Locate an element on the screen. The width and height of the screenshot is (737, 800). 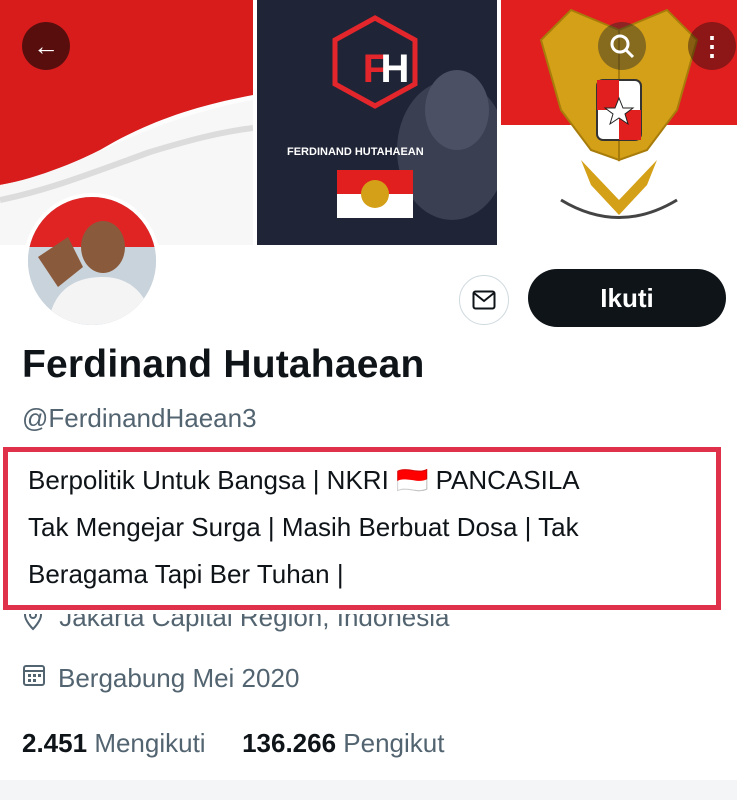
joined-row: Bergabung Mei 2020 is located at coordinates (160, 678).